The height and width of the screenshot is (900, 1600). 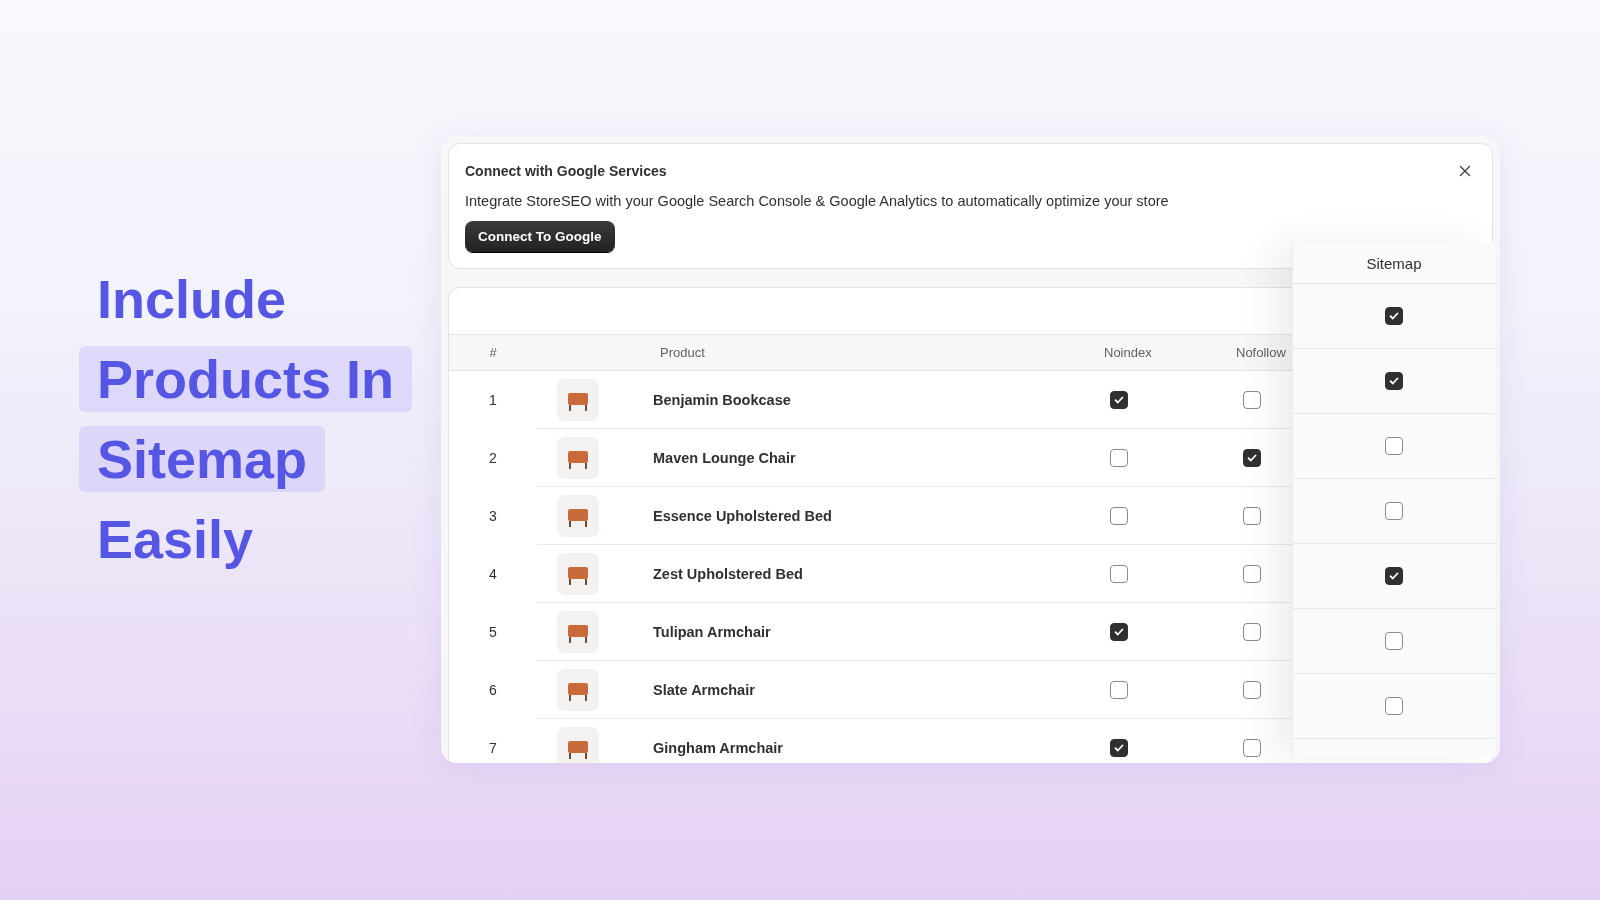 What do you see at coordinates (682, 352) in the screenshot?
I see `column-header: Product` at bounding box center [682, 352].